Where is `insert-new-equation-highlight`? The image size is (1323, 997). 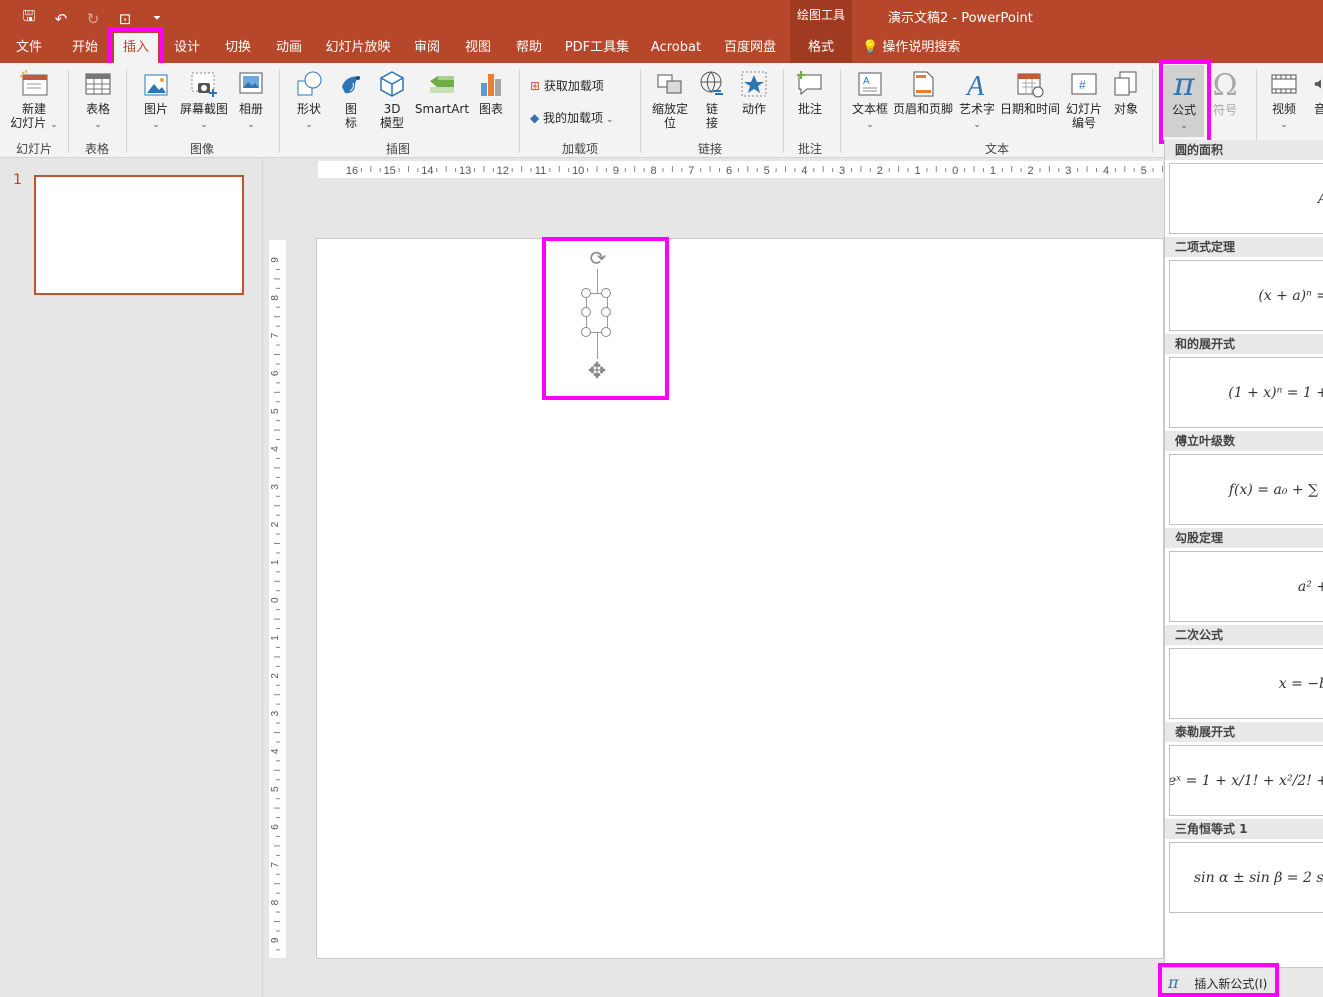 insert-new-equation-highlight is located at coordinates (1218, 980).